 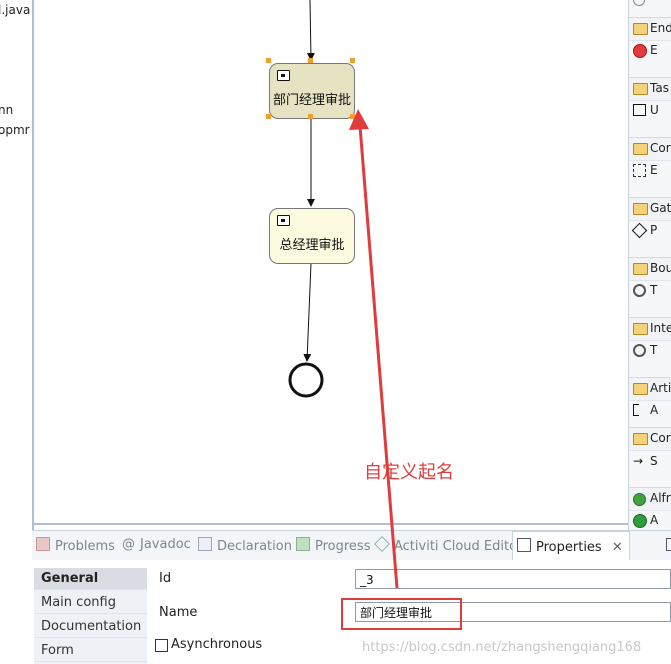 What do you see at coordinates (409, 472) in the screenshot?
I see `annotation-text: 自定义起名` at bounding box center [409, 472].